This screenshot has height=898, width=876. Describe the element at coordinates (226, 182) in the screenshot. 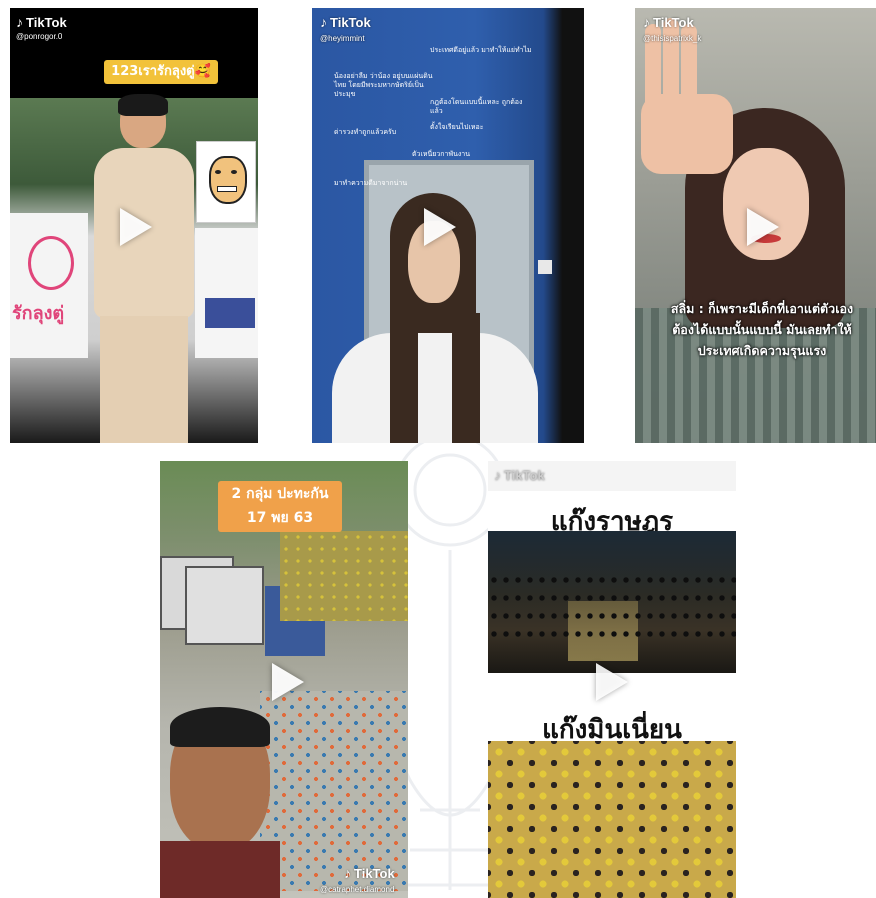

I see `caricature-sign` at that location.